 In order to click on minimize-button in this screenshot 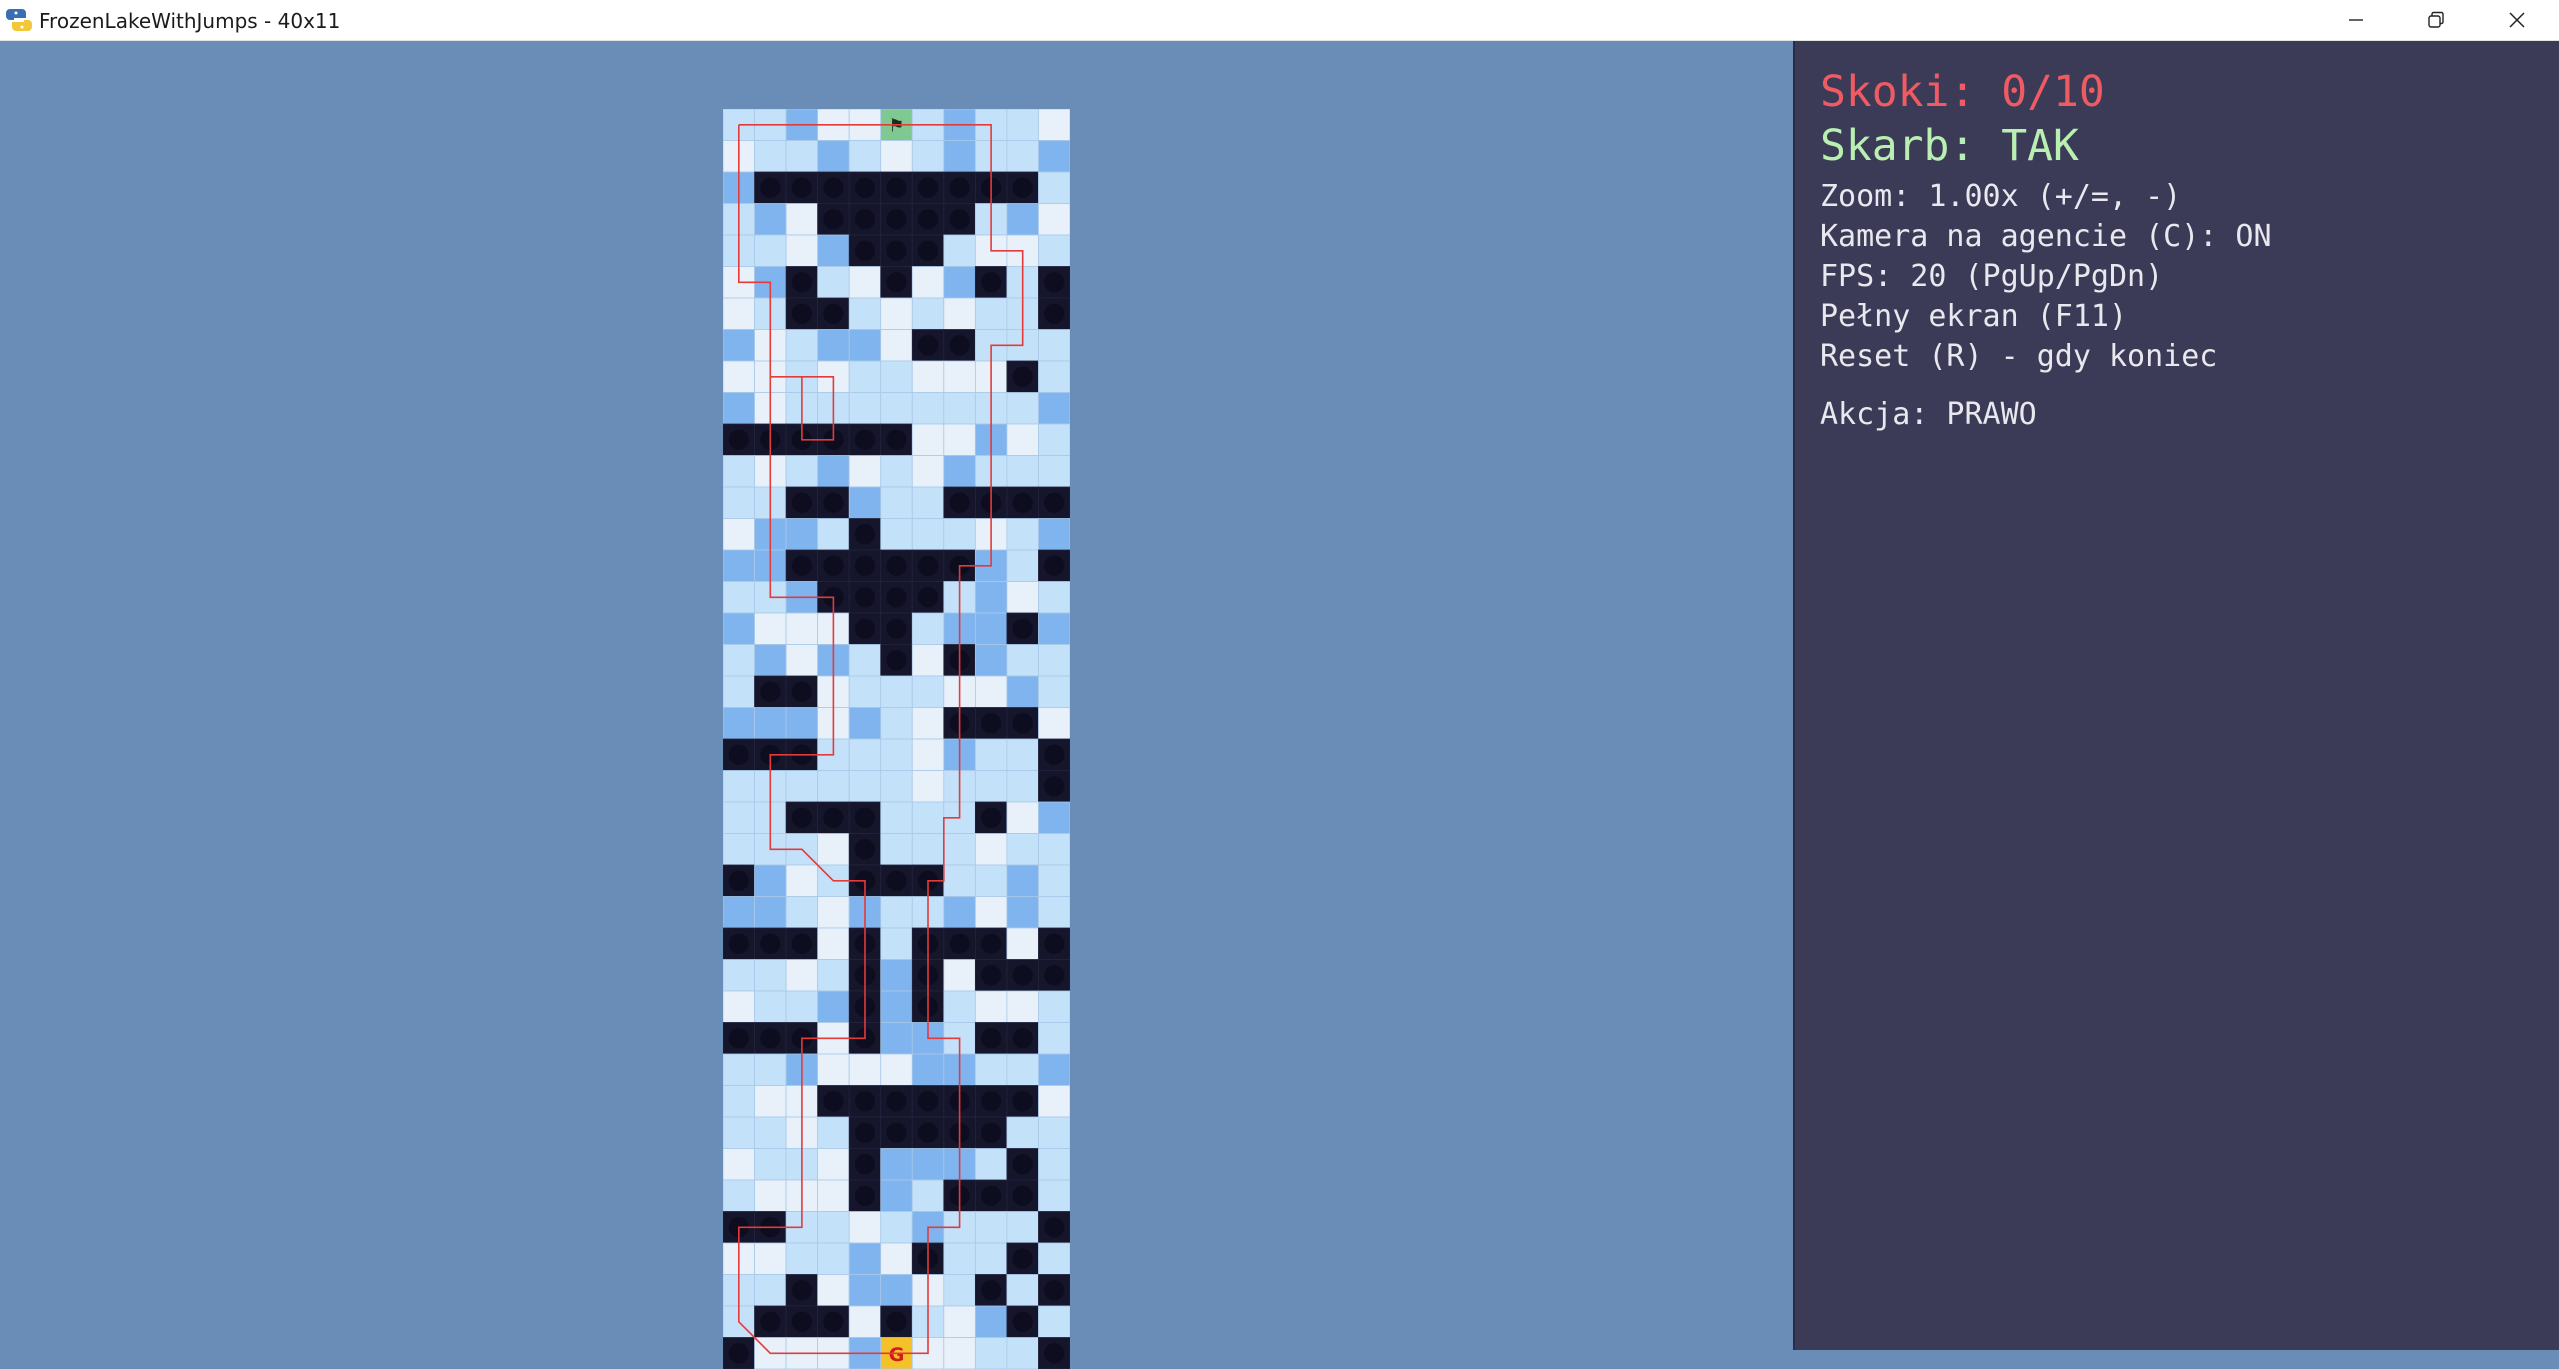, I will do `click(2356, 20)`.